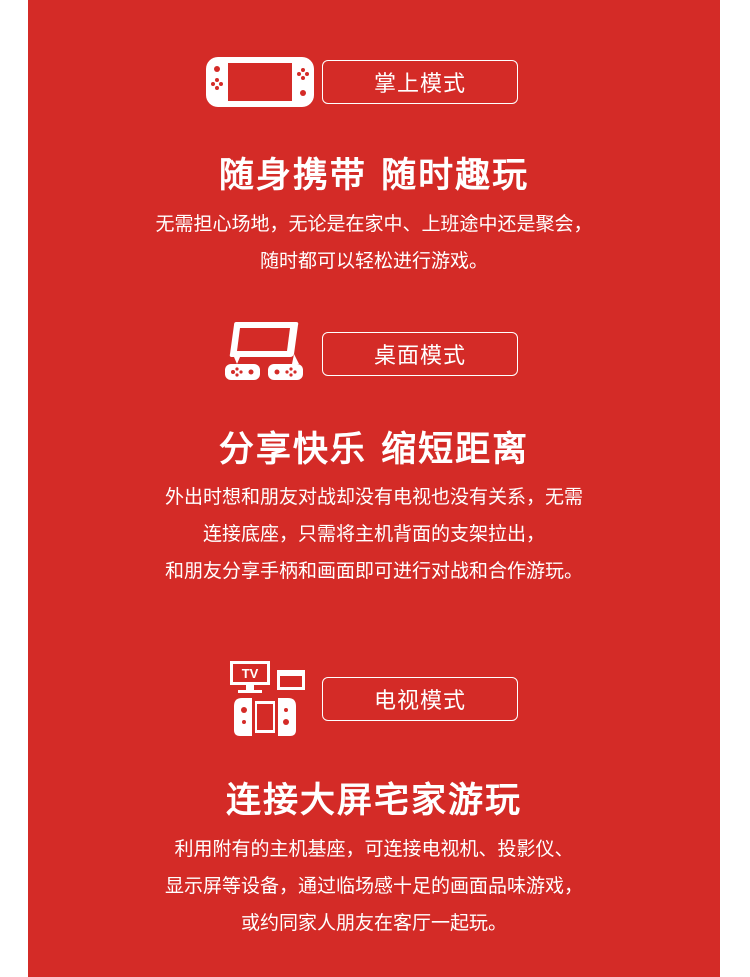 The height and width of the screenshot is (977, 750). Describe the element at coordinates (250, 673) in the screenshot. I see `tv-label: TV` at that location.